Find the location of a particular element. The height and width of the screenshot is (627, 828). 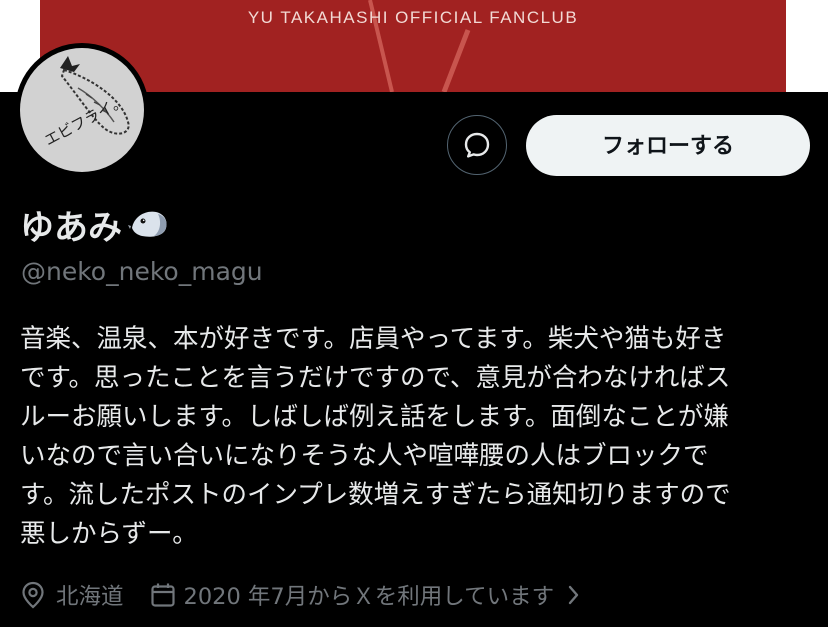

joined-text: 2020 年7月からＸを利用しています is located at coordinates (369, 597).